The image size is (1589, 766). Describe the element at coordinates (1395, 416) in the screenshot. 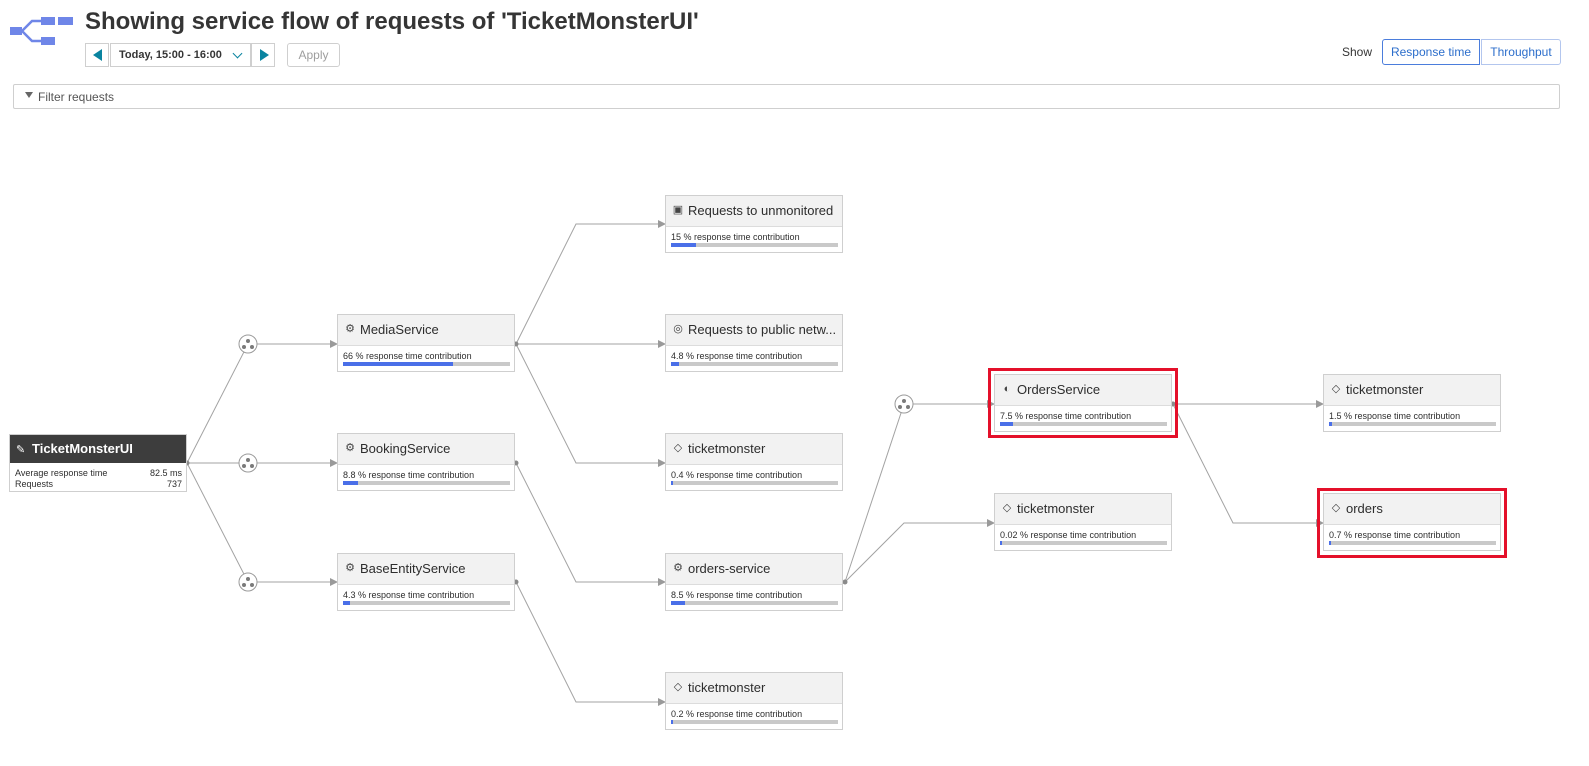

I see `contribution-label: 1.5 % response time contribution` at that location.